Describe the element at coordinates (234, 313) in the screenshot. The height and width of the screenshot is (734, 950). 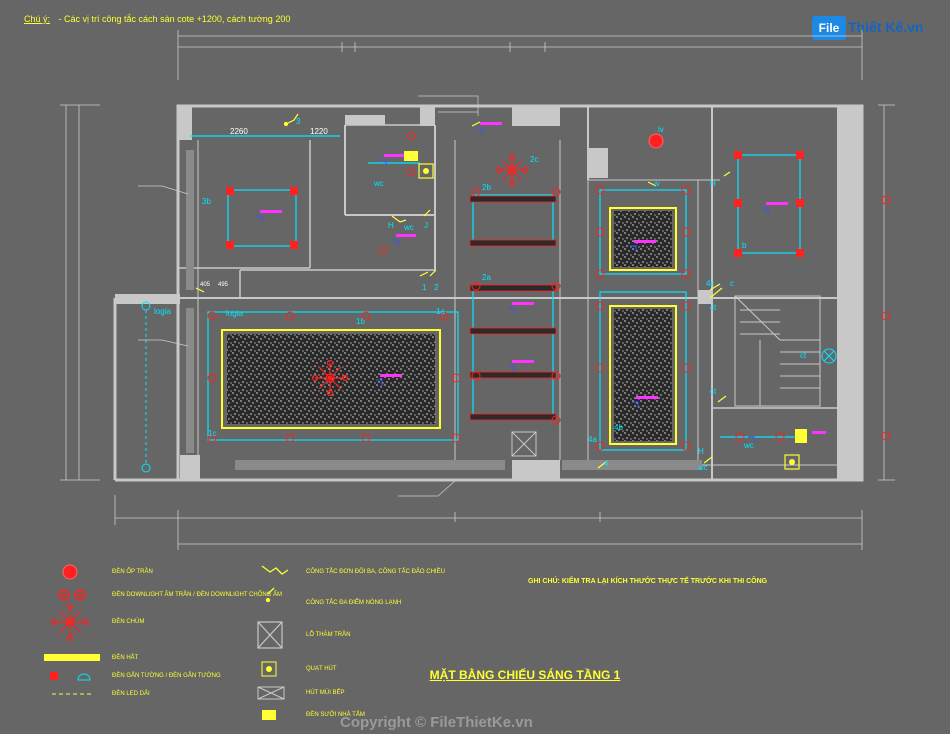
I see `label-loggia-2: logia` at that location.